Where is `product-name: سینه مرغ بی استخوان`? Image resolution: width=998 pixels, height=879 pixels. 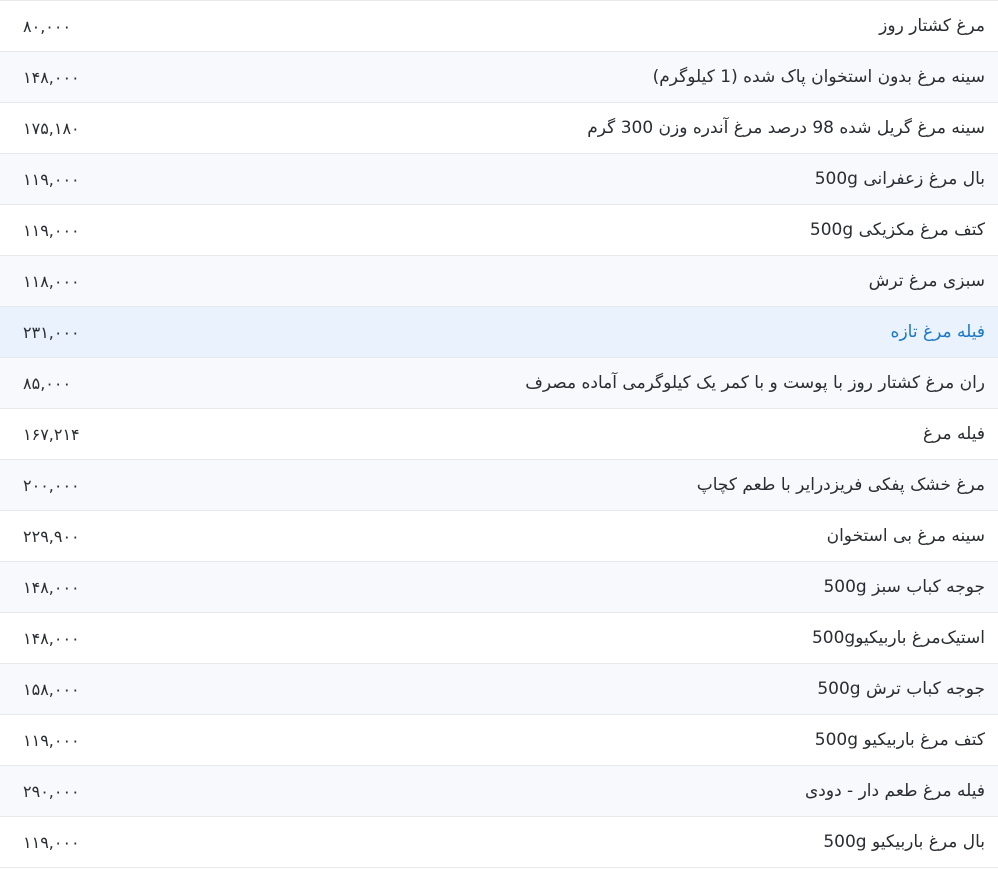 product-name: سینه مرغ بی استخوان is located at coordinates (912, 536).